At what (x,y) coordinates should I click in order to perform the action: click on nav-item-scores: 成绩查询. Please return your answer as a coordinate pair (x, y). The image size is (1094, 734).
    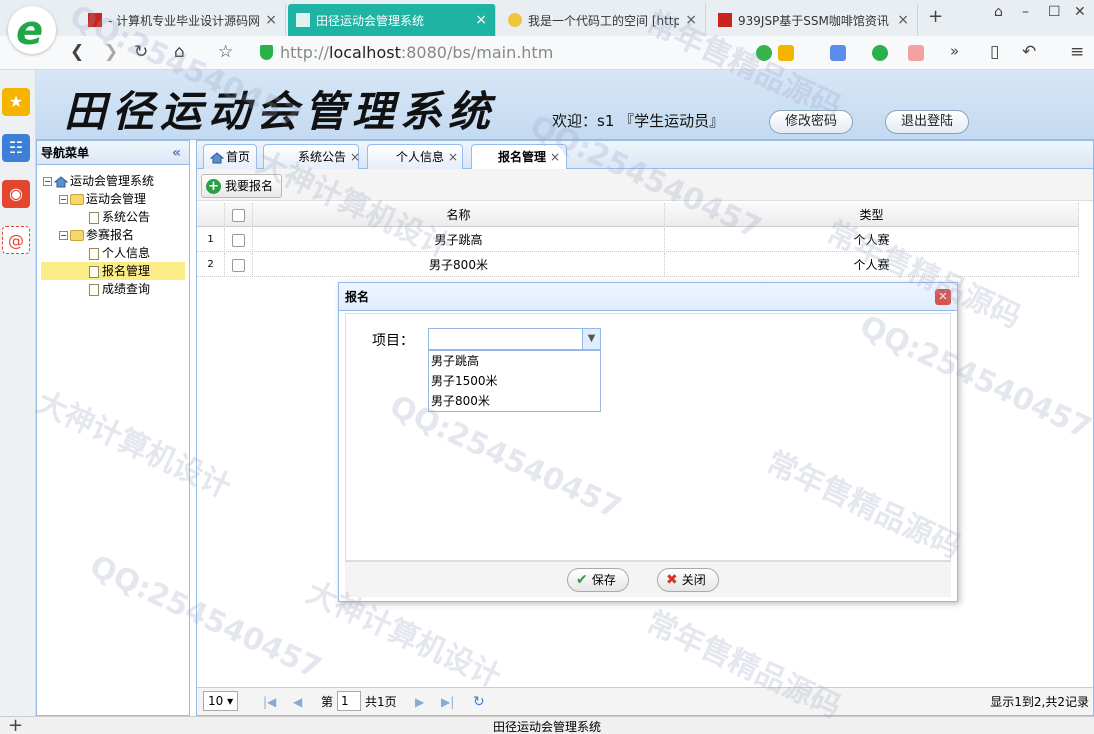
    Looking at the image, I should click on (119, 289).